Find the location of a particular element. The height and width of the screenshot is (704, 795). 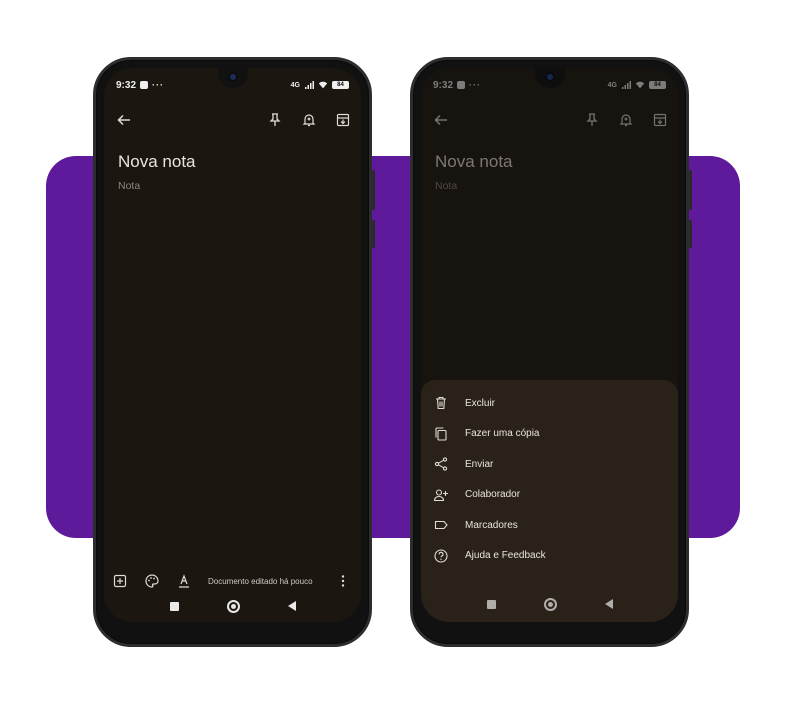

menu-item-label: Colaborador is located at coordinates (493, 495).